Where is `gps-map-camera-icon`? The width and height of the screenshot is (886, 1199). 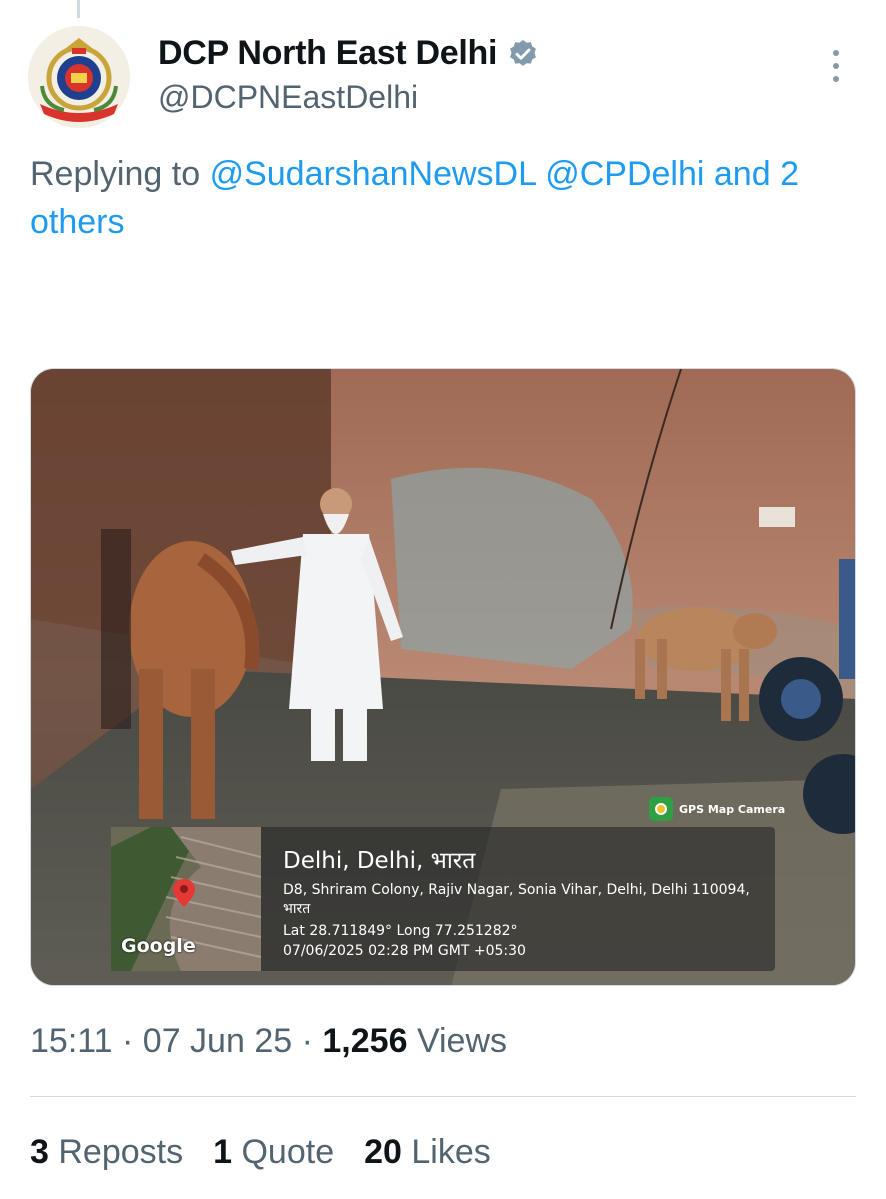 gps-map-camera-icon is located at coordinates (661, 809).